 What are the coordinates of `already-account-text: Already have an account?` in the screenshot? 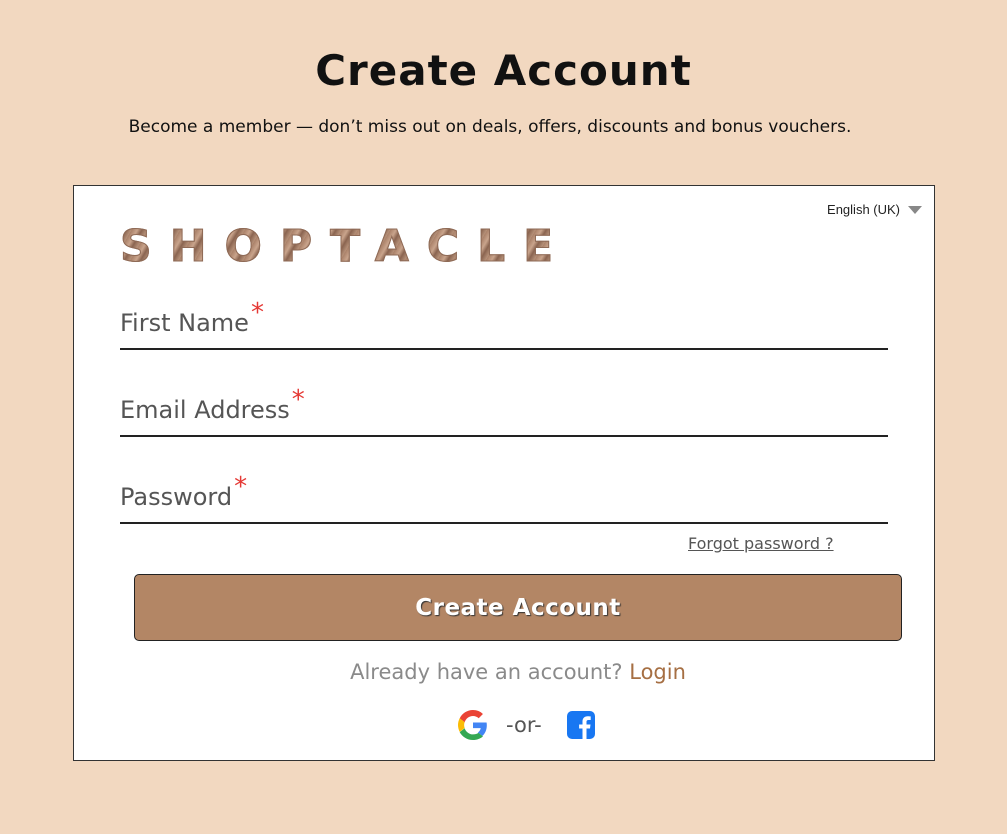 It's located at (486, 672).